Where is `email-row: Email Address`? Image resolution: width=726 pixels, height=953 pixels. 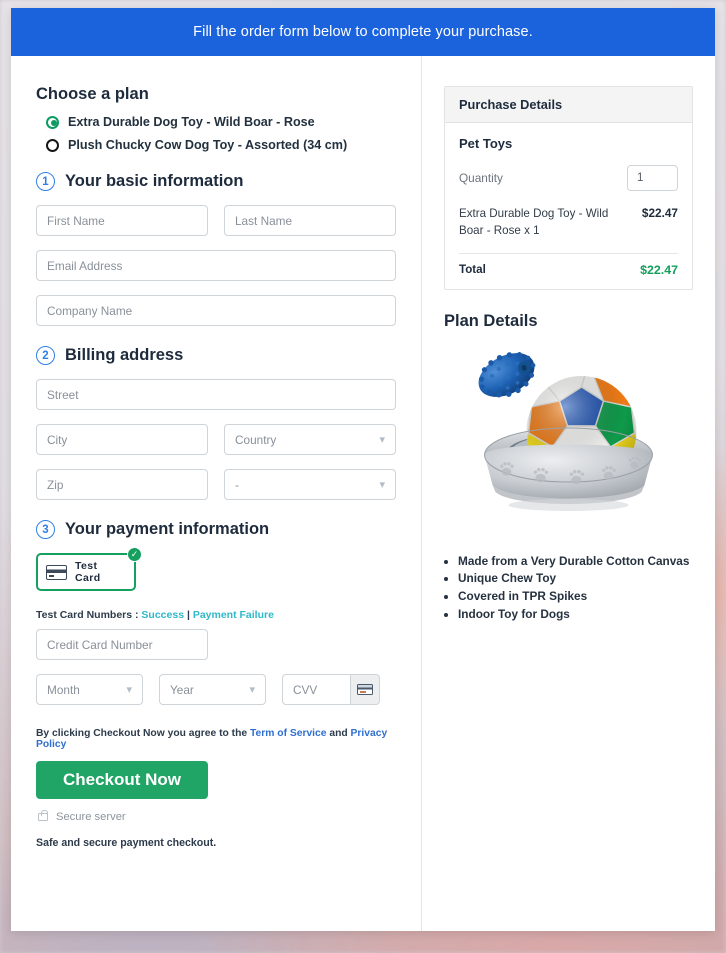
email-row: Email Address is located at coordinates (216, 265).